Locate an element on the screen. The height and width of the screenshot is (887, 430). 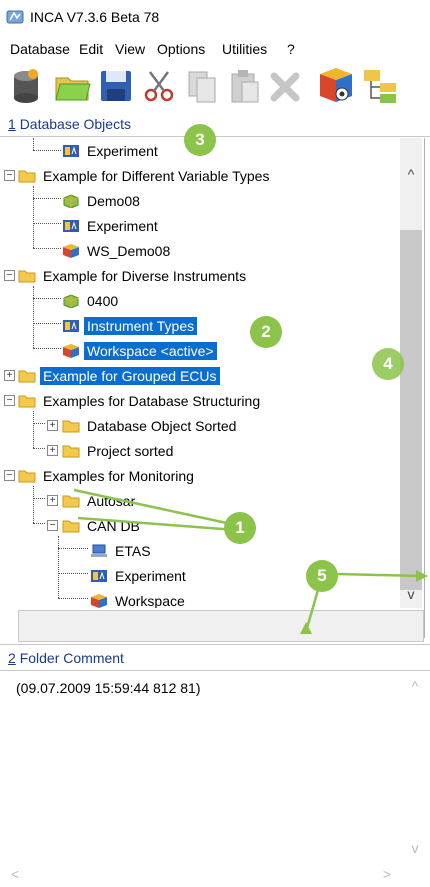
menu-database: Database is located at coordinates (40, 49).